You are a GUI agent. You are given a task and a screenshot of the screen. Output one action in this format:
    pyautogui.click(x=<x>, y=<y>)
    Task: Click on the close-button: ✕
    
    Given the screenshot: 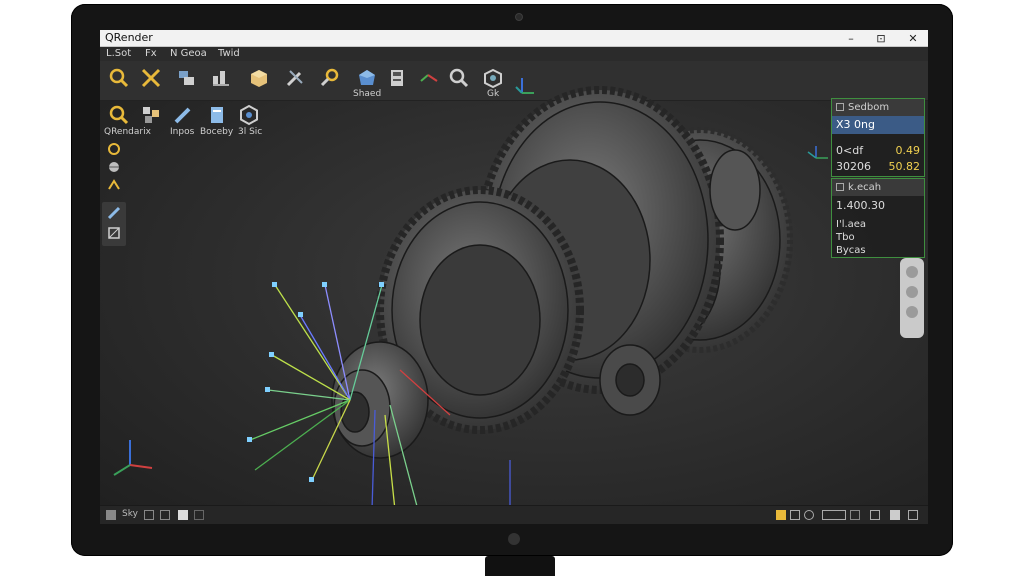 What is the action you would take?
    pyautogui.click(x=913, y=38)
    